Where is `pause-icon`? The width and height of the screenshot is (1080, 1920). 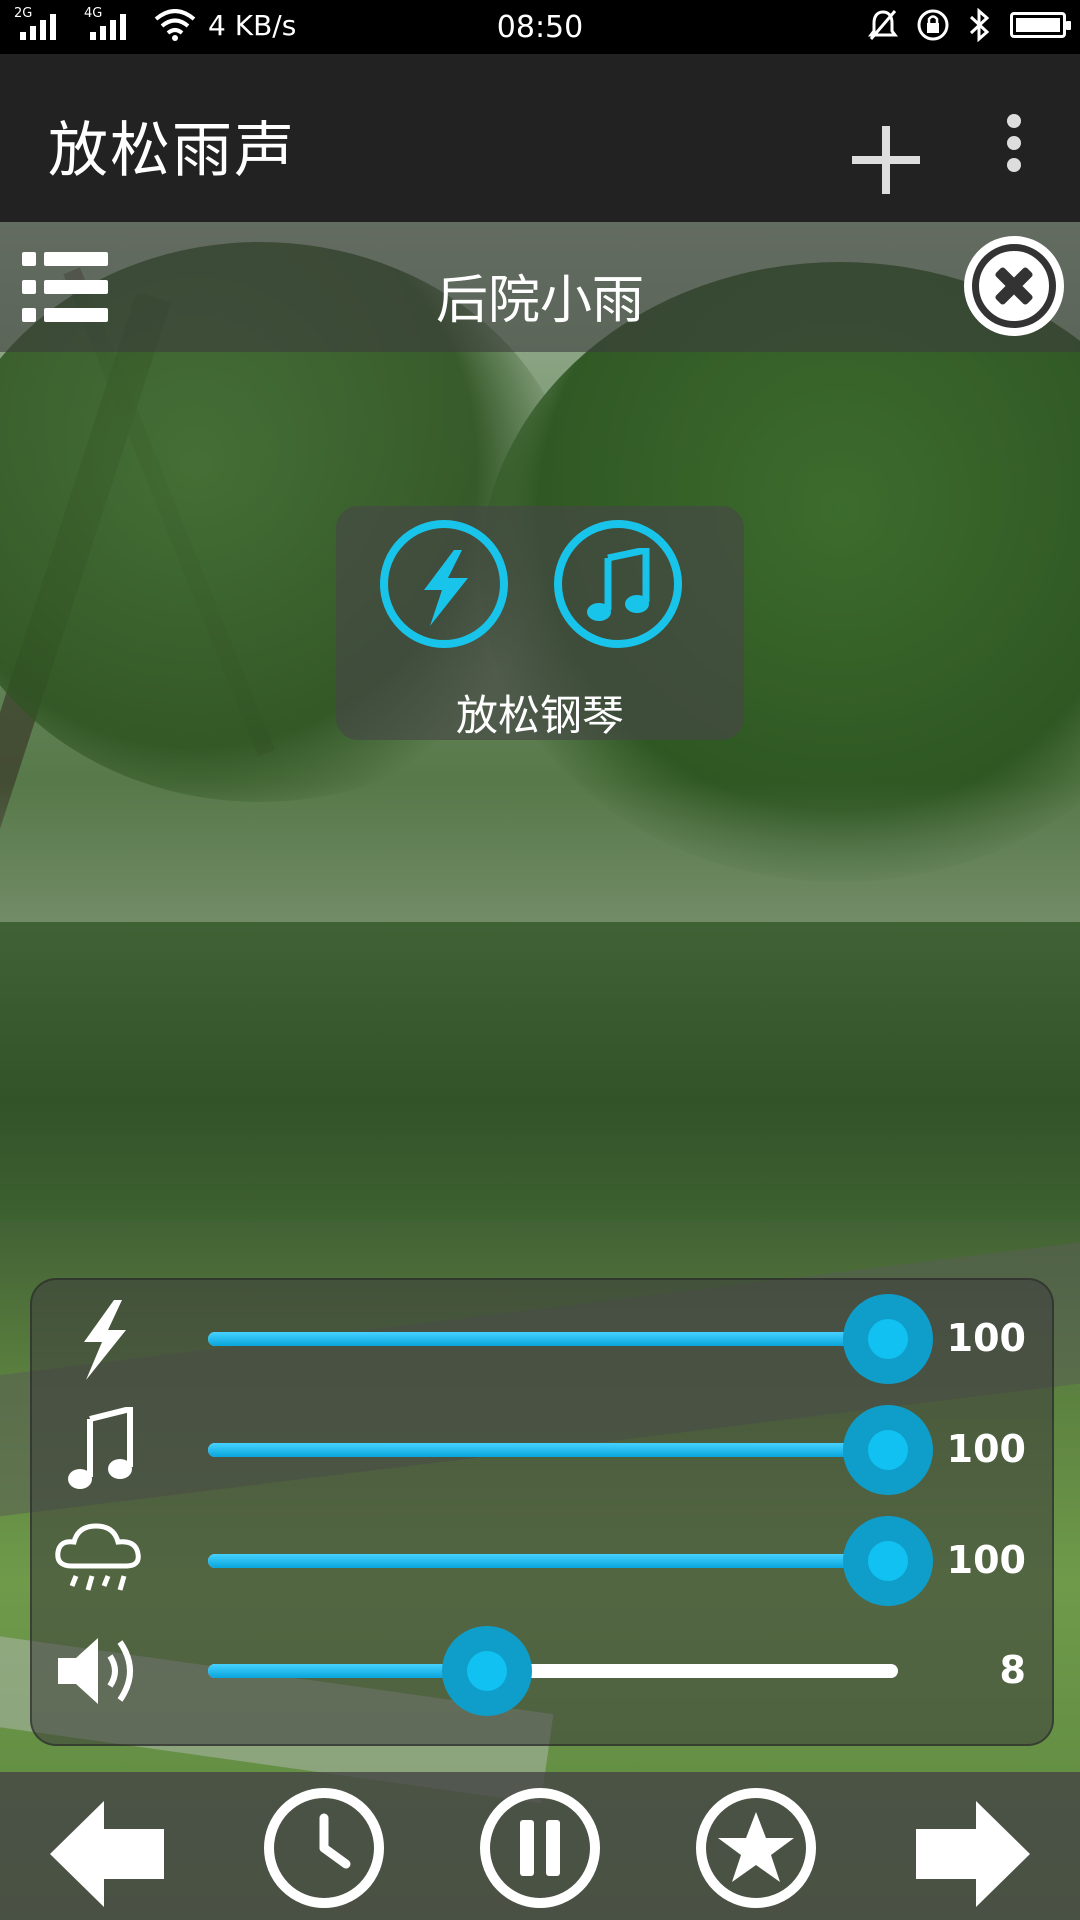 pause-icon is located at coordinates (540, 1848).